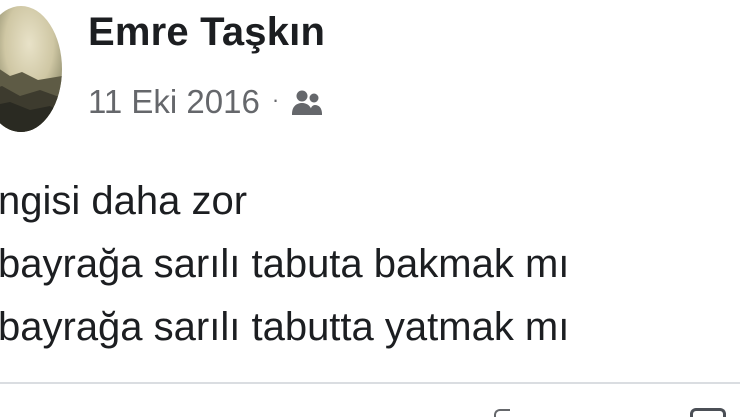 Image resolution: width=740 pixels, height=417 pixels. Describe the element at coordinates (174, 102) in the screenshot. I see `post-date: 11 Eki 2016` at that location.